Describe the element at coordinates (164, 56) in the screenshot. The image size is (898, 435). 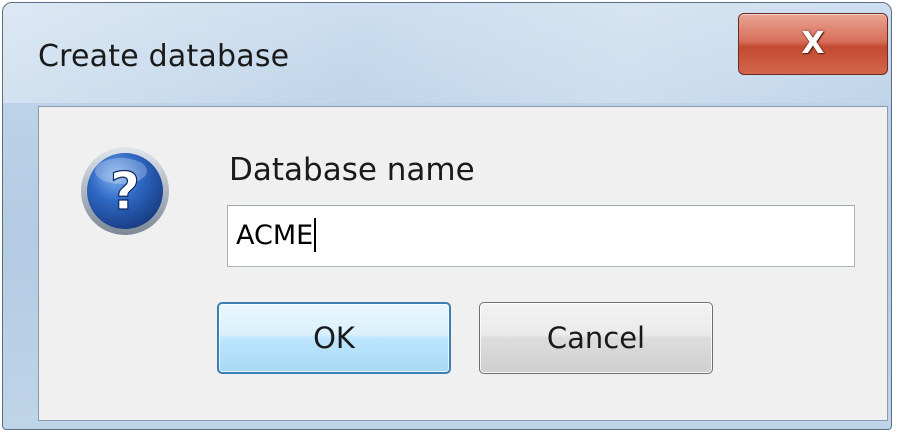
I see `dialog-title: Create database` at that location.